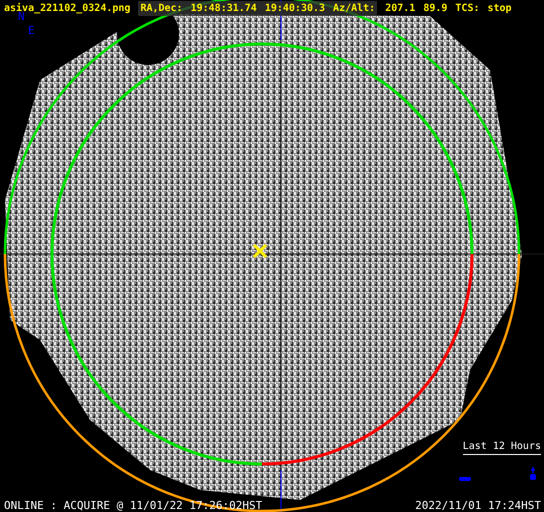  I want to click on tcs-value: stop, so click(500, 9).